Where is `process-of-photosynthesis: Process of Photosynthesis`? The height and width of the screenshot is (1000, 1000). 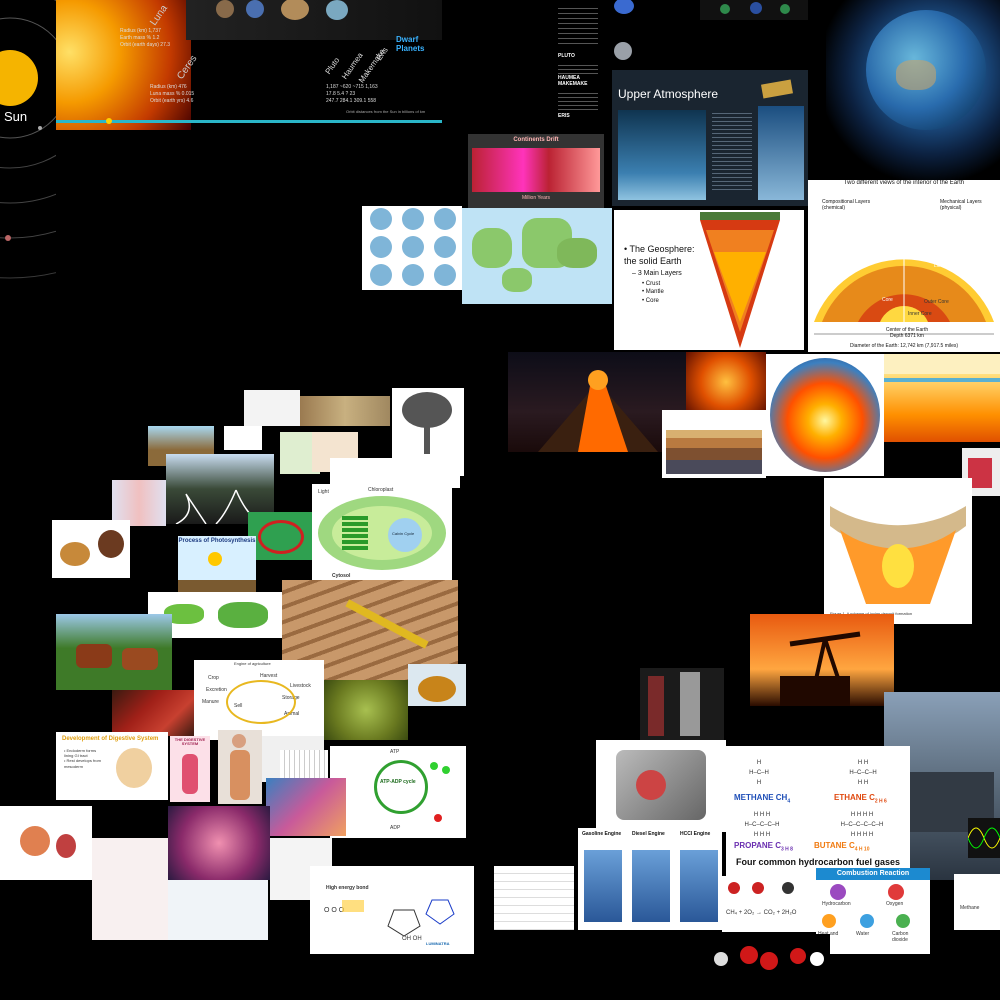 process-of-photosynthesis: Process of Photosynthesis is located at coordinates (217, 564).